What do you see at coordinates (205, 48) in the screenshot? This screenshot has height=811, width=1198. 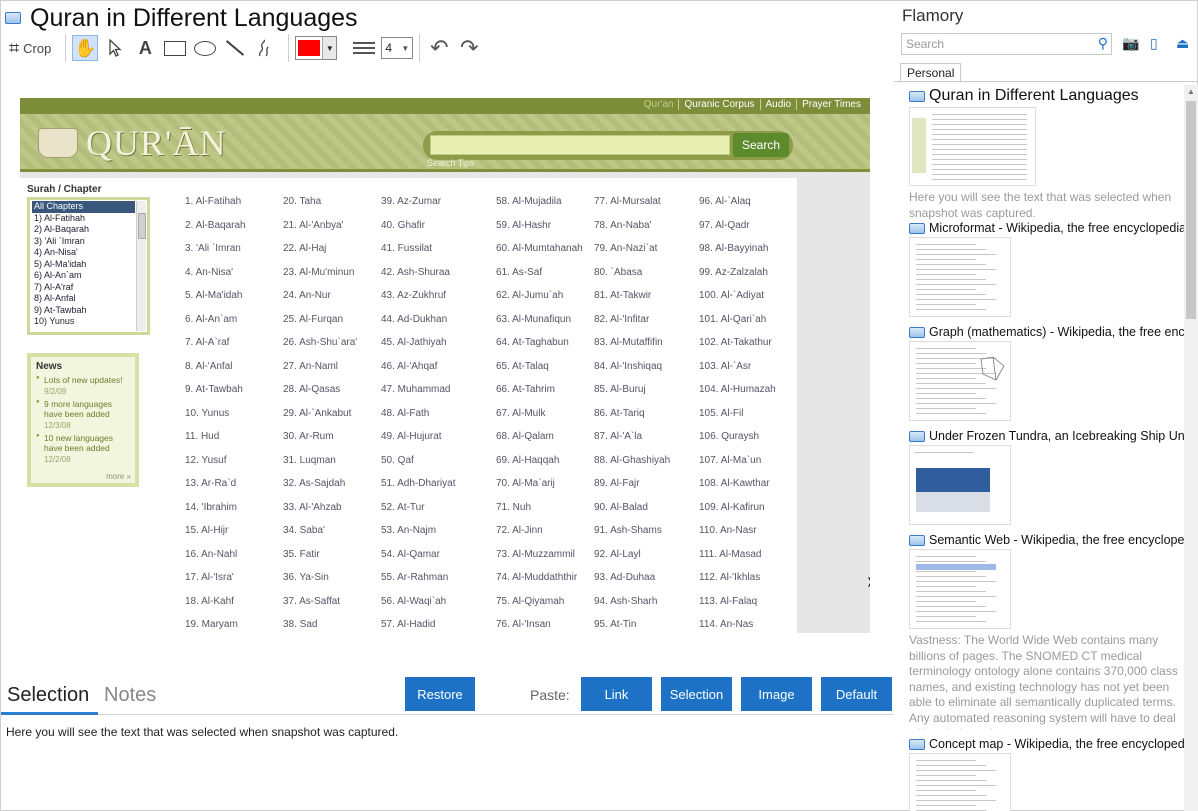 I see `ellipse-tool-button` at bounding box center [205, 48].